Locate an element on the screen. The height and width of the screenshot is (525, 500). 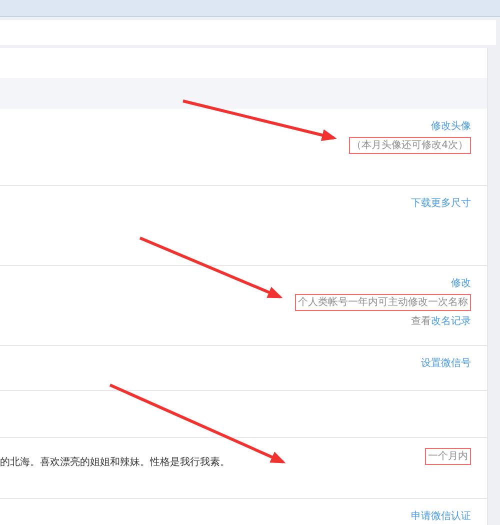
description-text: 的北海。喜欢漂亮的姐姐和辣妹。性格是我行我素。 is located at coordinates (115, 463).